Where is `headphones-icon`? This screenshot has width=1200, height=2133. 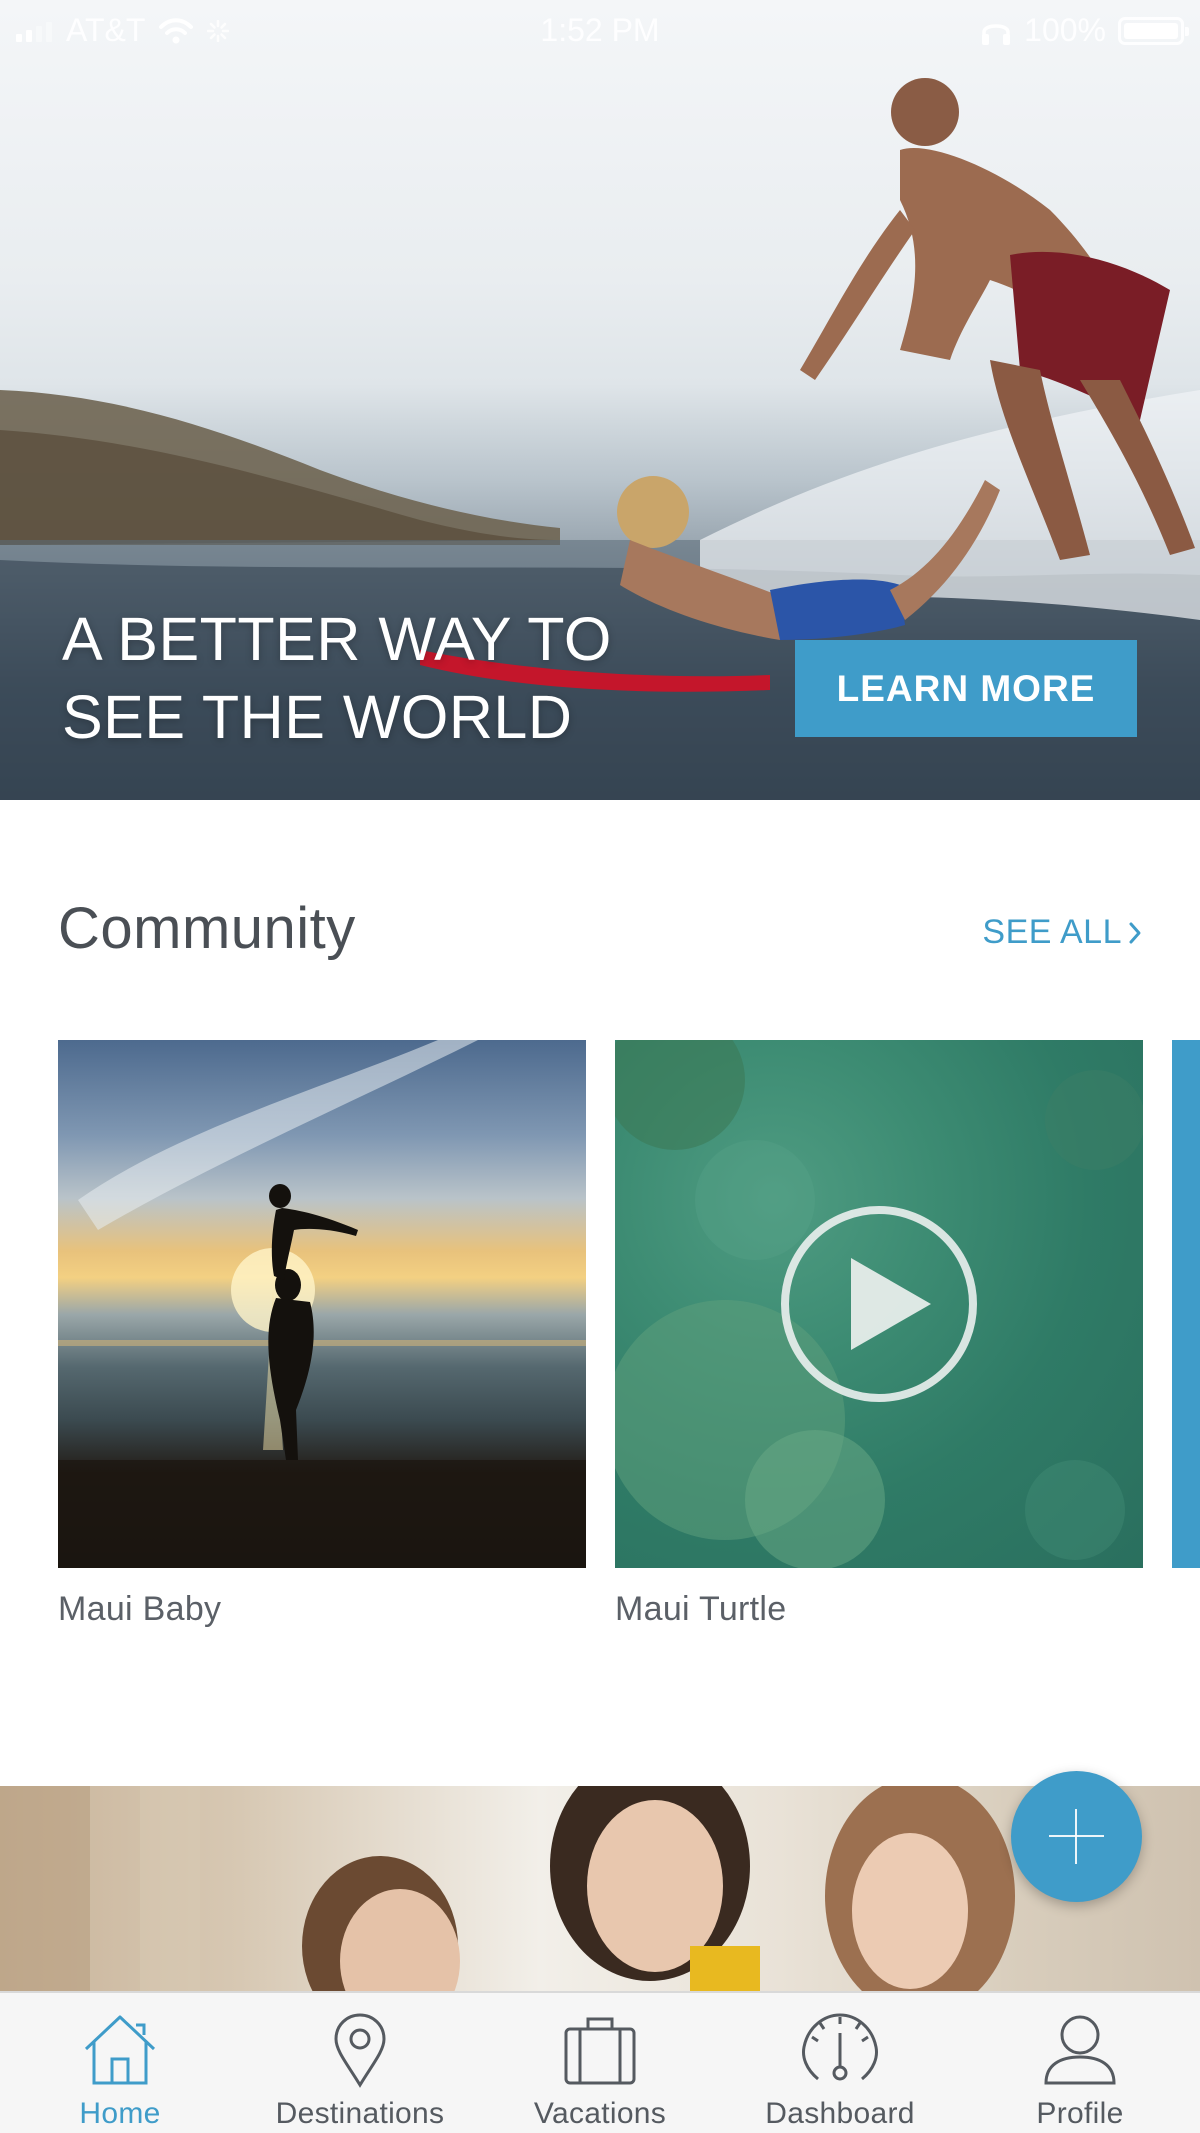 headphones-icon is located at coordinates (996, 34).